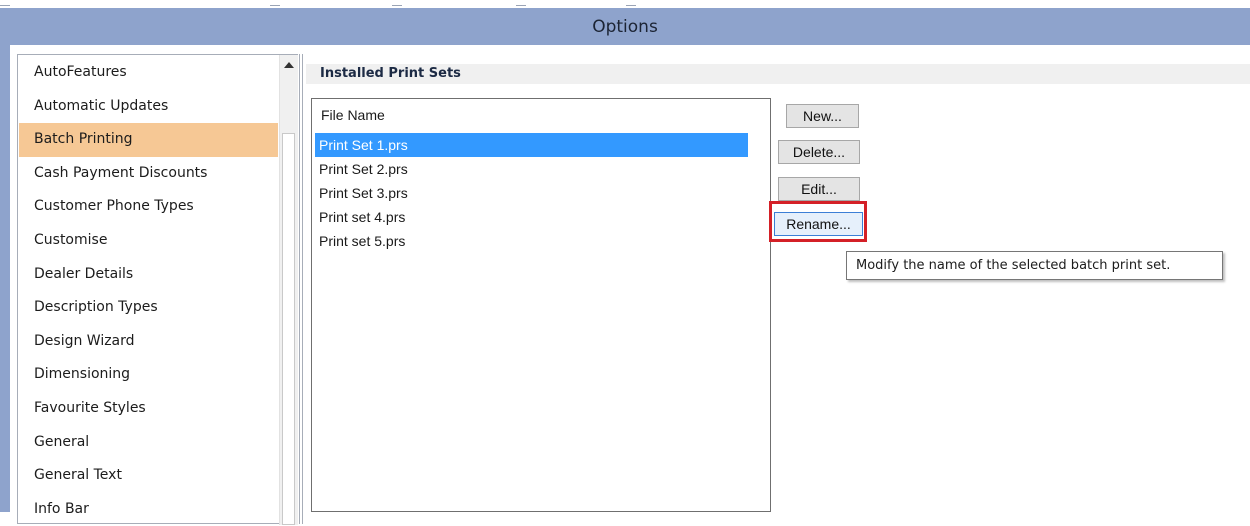 This screenshot has height=526, width=1250. I want to click on category-item-automatic-updates: Automatic Updates, so click(148, 107).